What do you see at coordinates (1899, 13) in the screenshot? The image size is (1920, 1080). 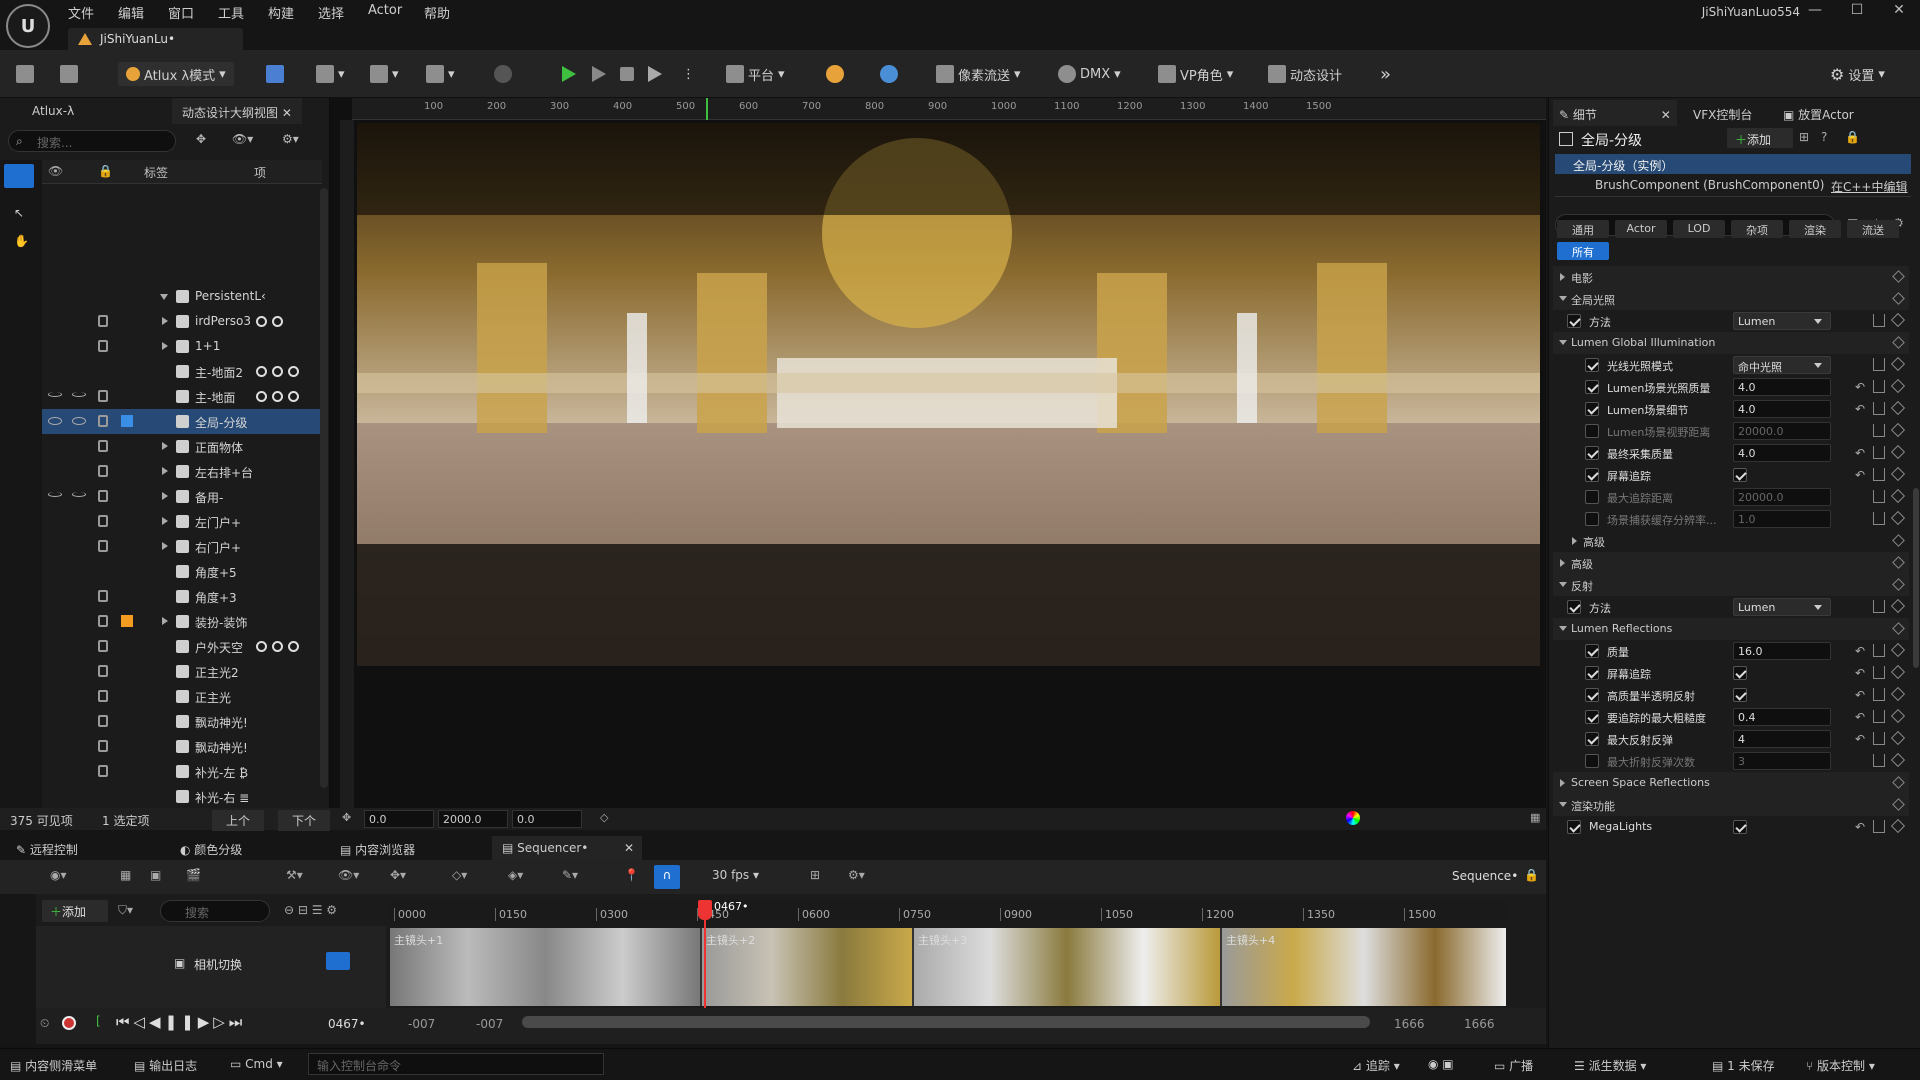 I see `close-window-button: ✕` at bounding box center [1899, 13].